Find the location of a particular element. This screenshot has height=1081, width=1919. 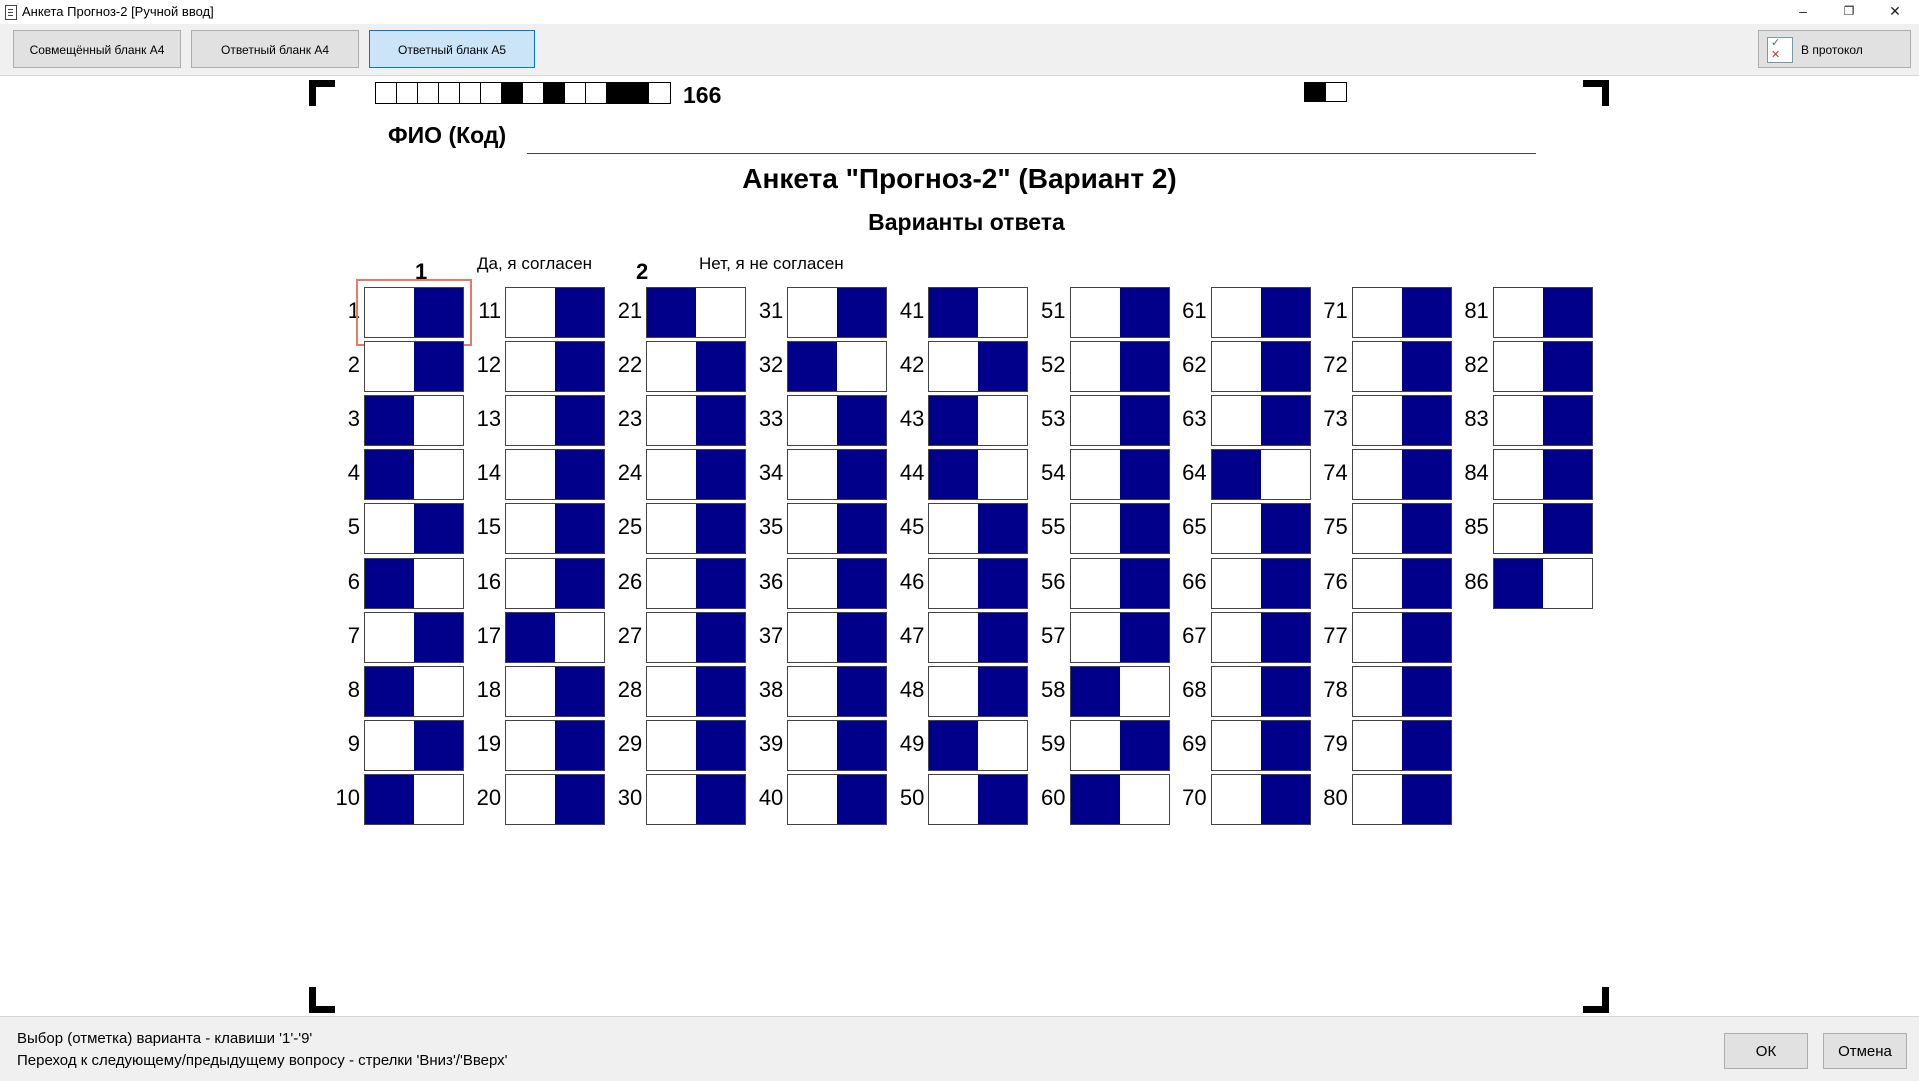

cancel-button: Отмена is located at coordinates (1865, 1051).